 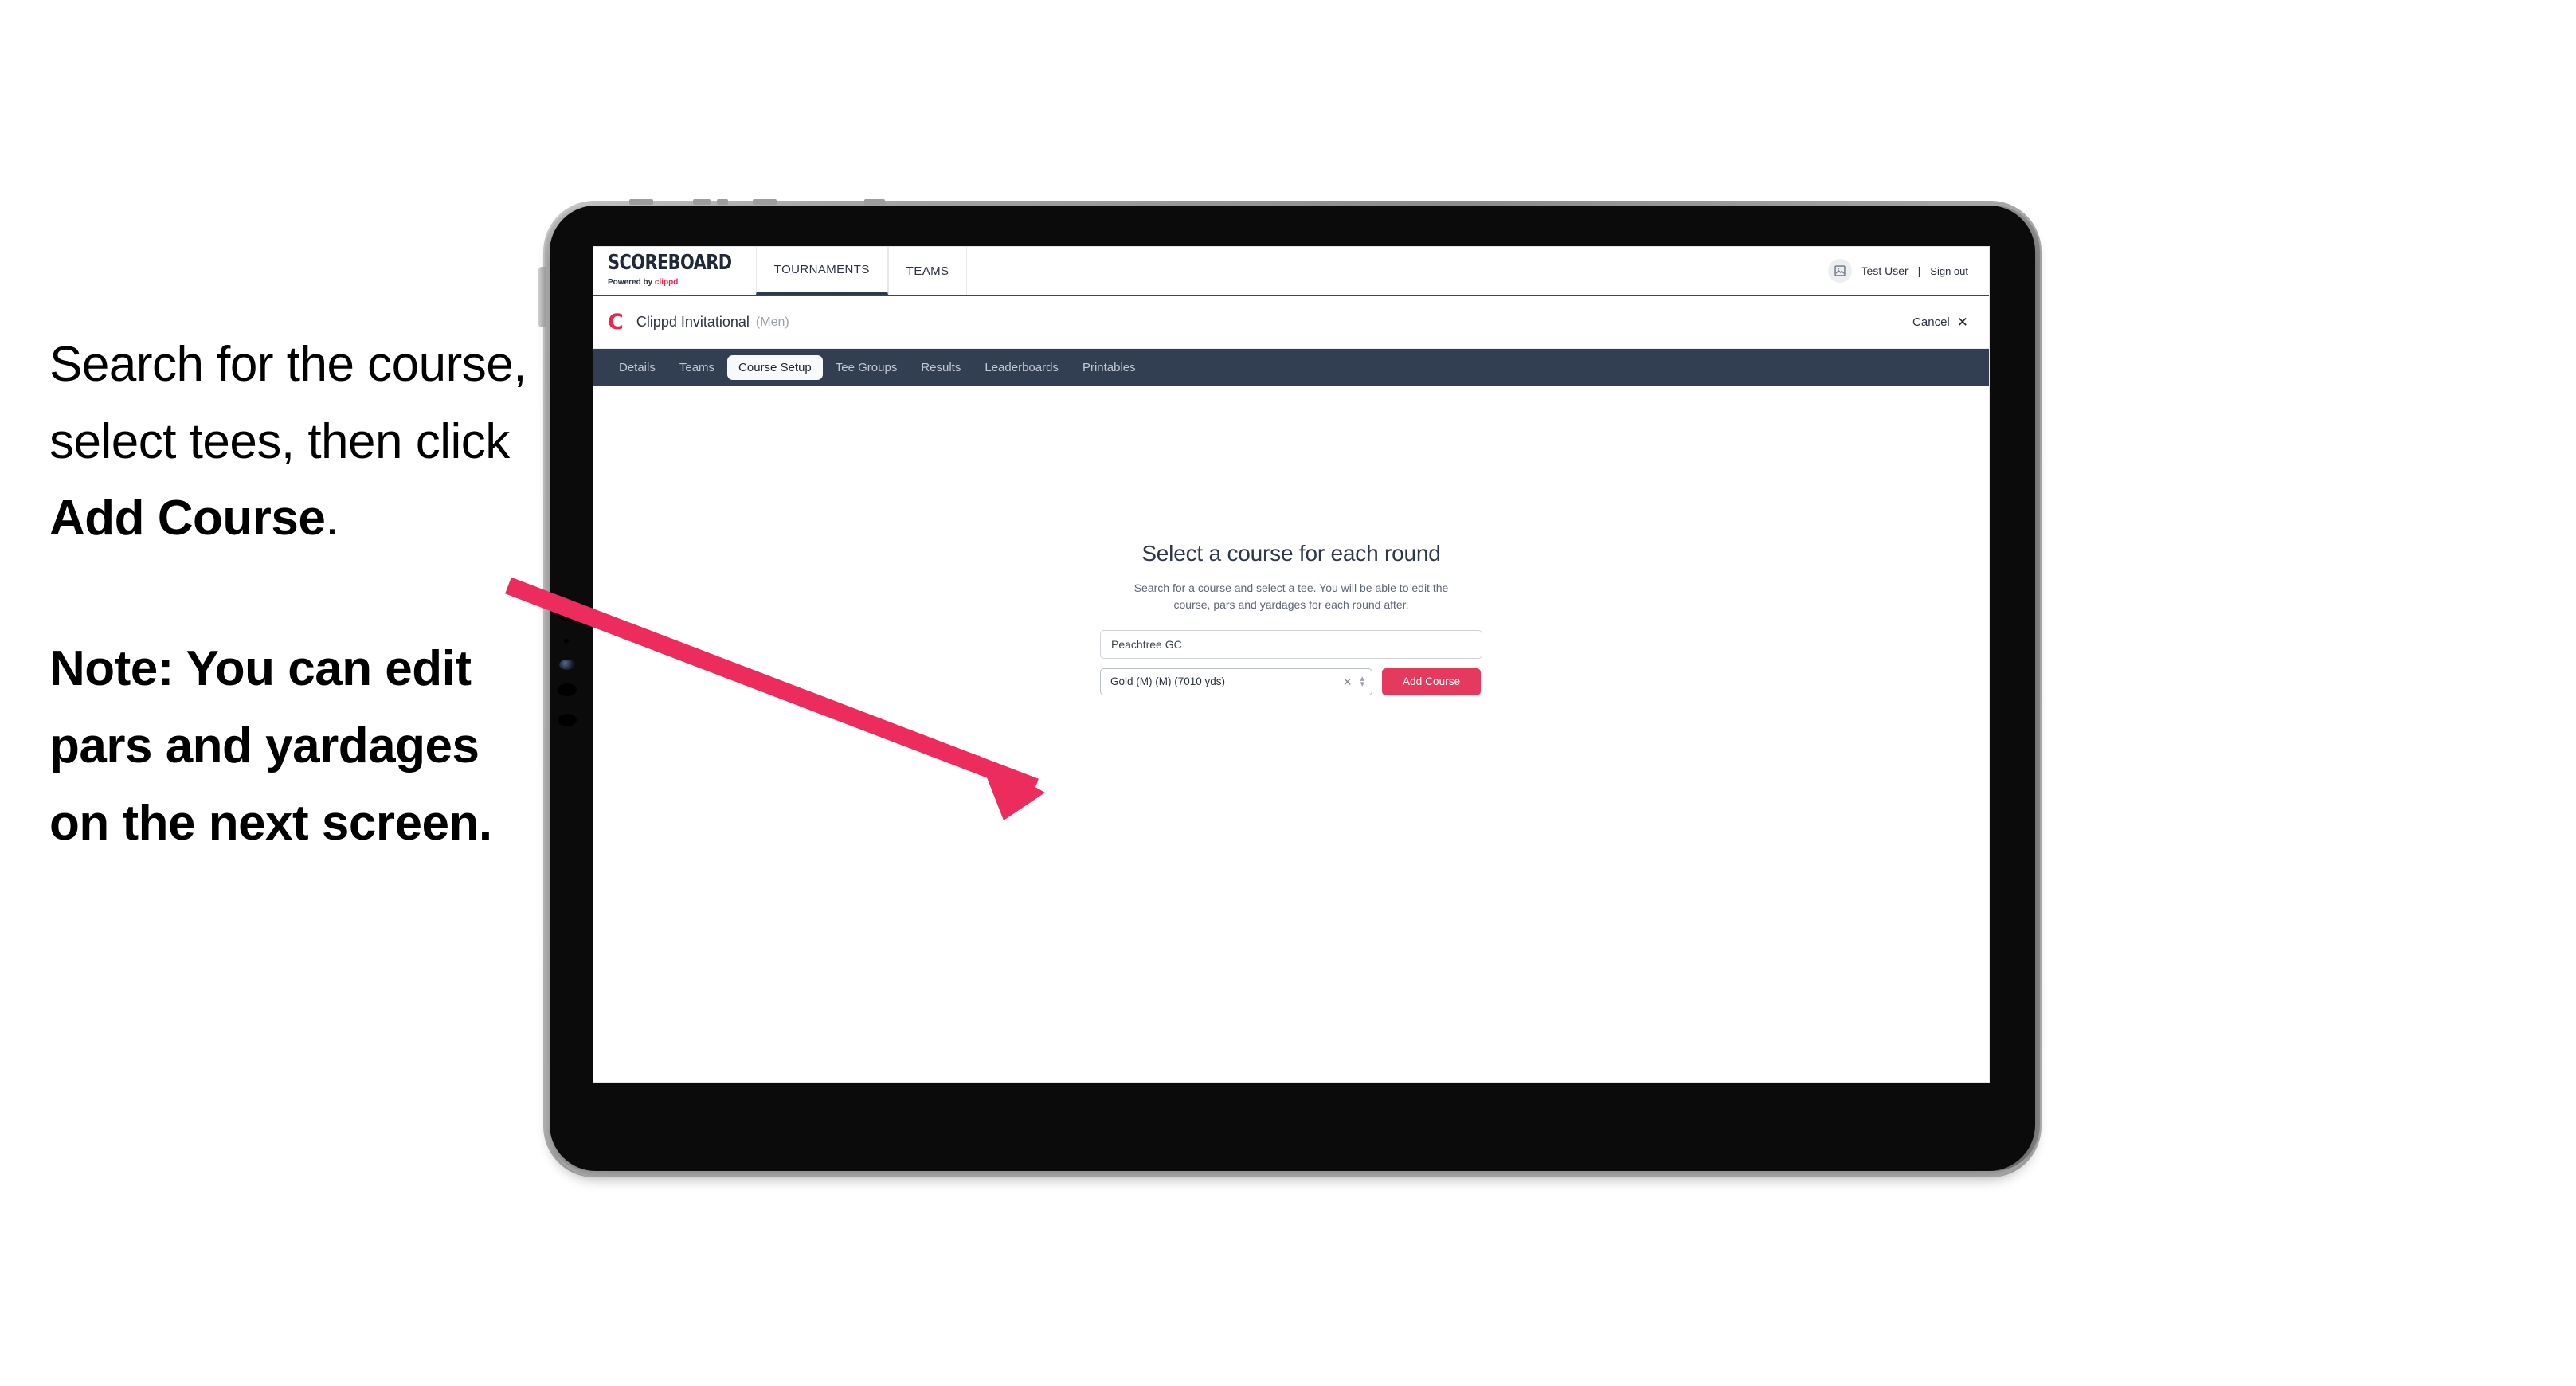 What do you see at coordinates (1962, 322) in the screenshot?
I see `close-icon: ✕` at bounding box center [1962, 322].